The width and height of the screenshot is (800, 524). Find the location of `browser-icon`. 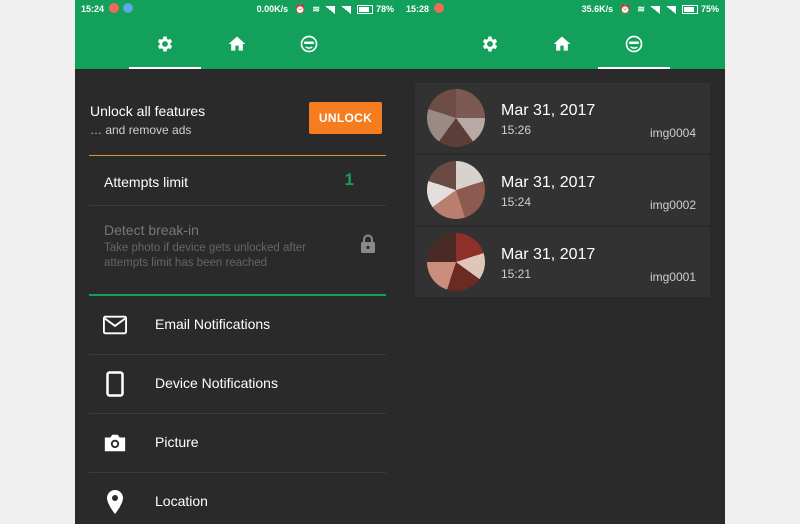

browser-icon is located at coordinates (128, 8).